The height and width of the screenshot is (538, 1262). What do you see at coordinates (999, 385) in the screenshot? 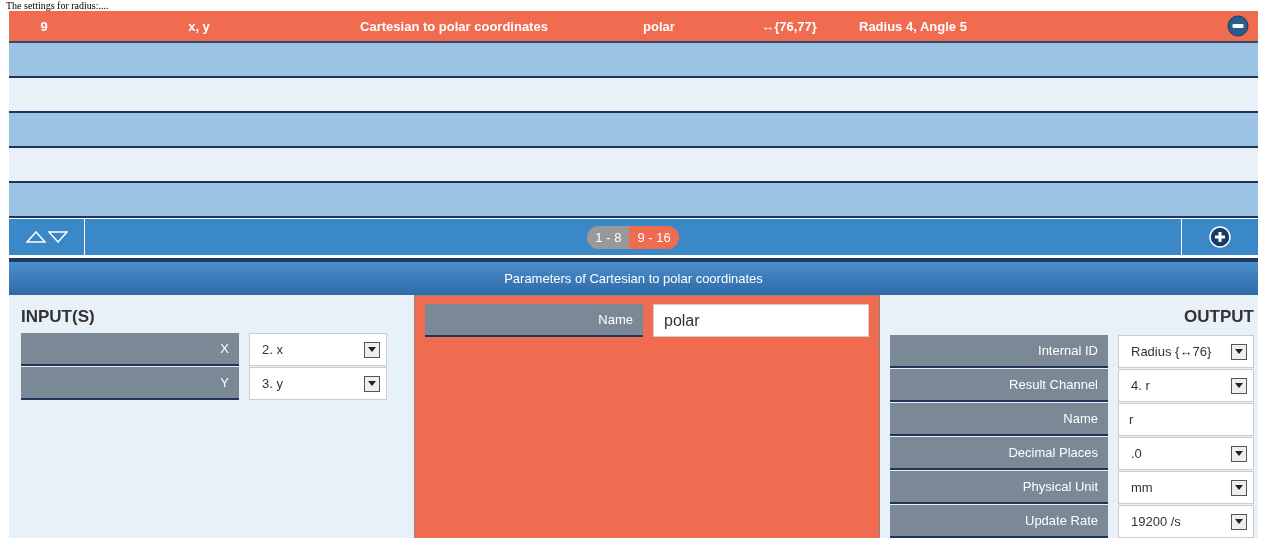
I see `field-label: Result Channel` at bounding box center [999, 385].